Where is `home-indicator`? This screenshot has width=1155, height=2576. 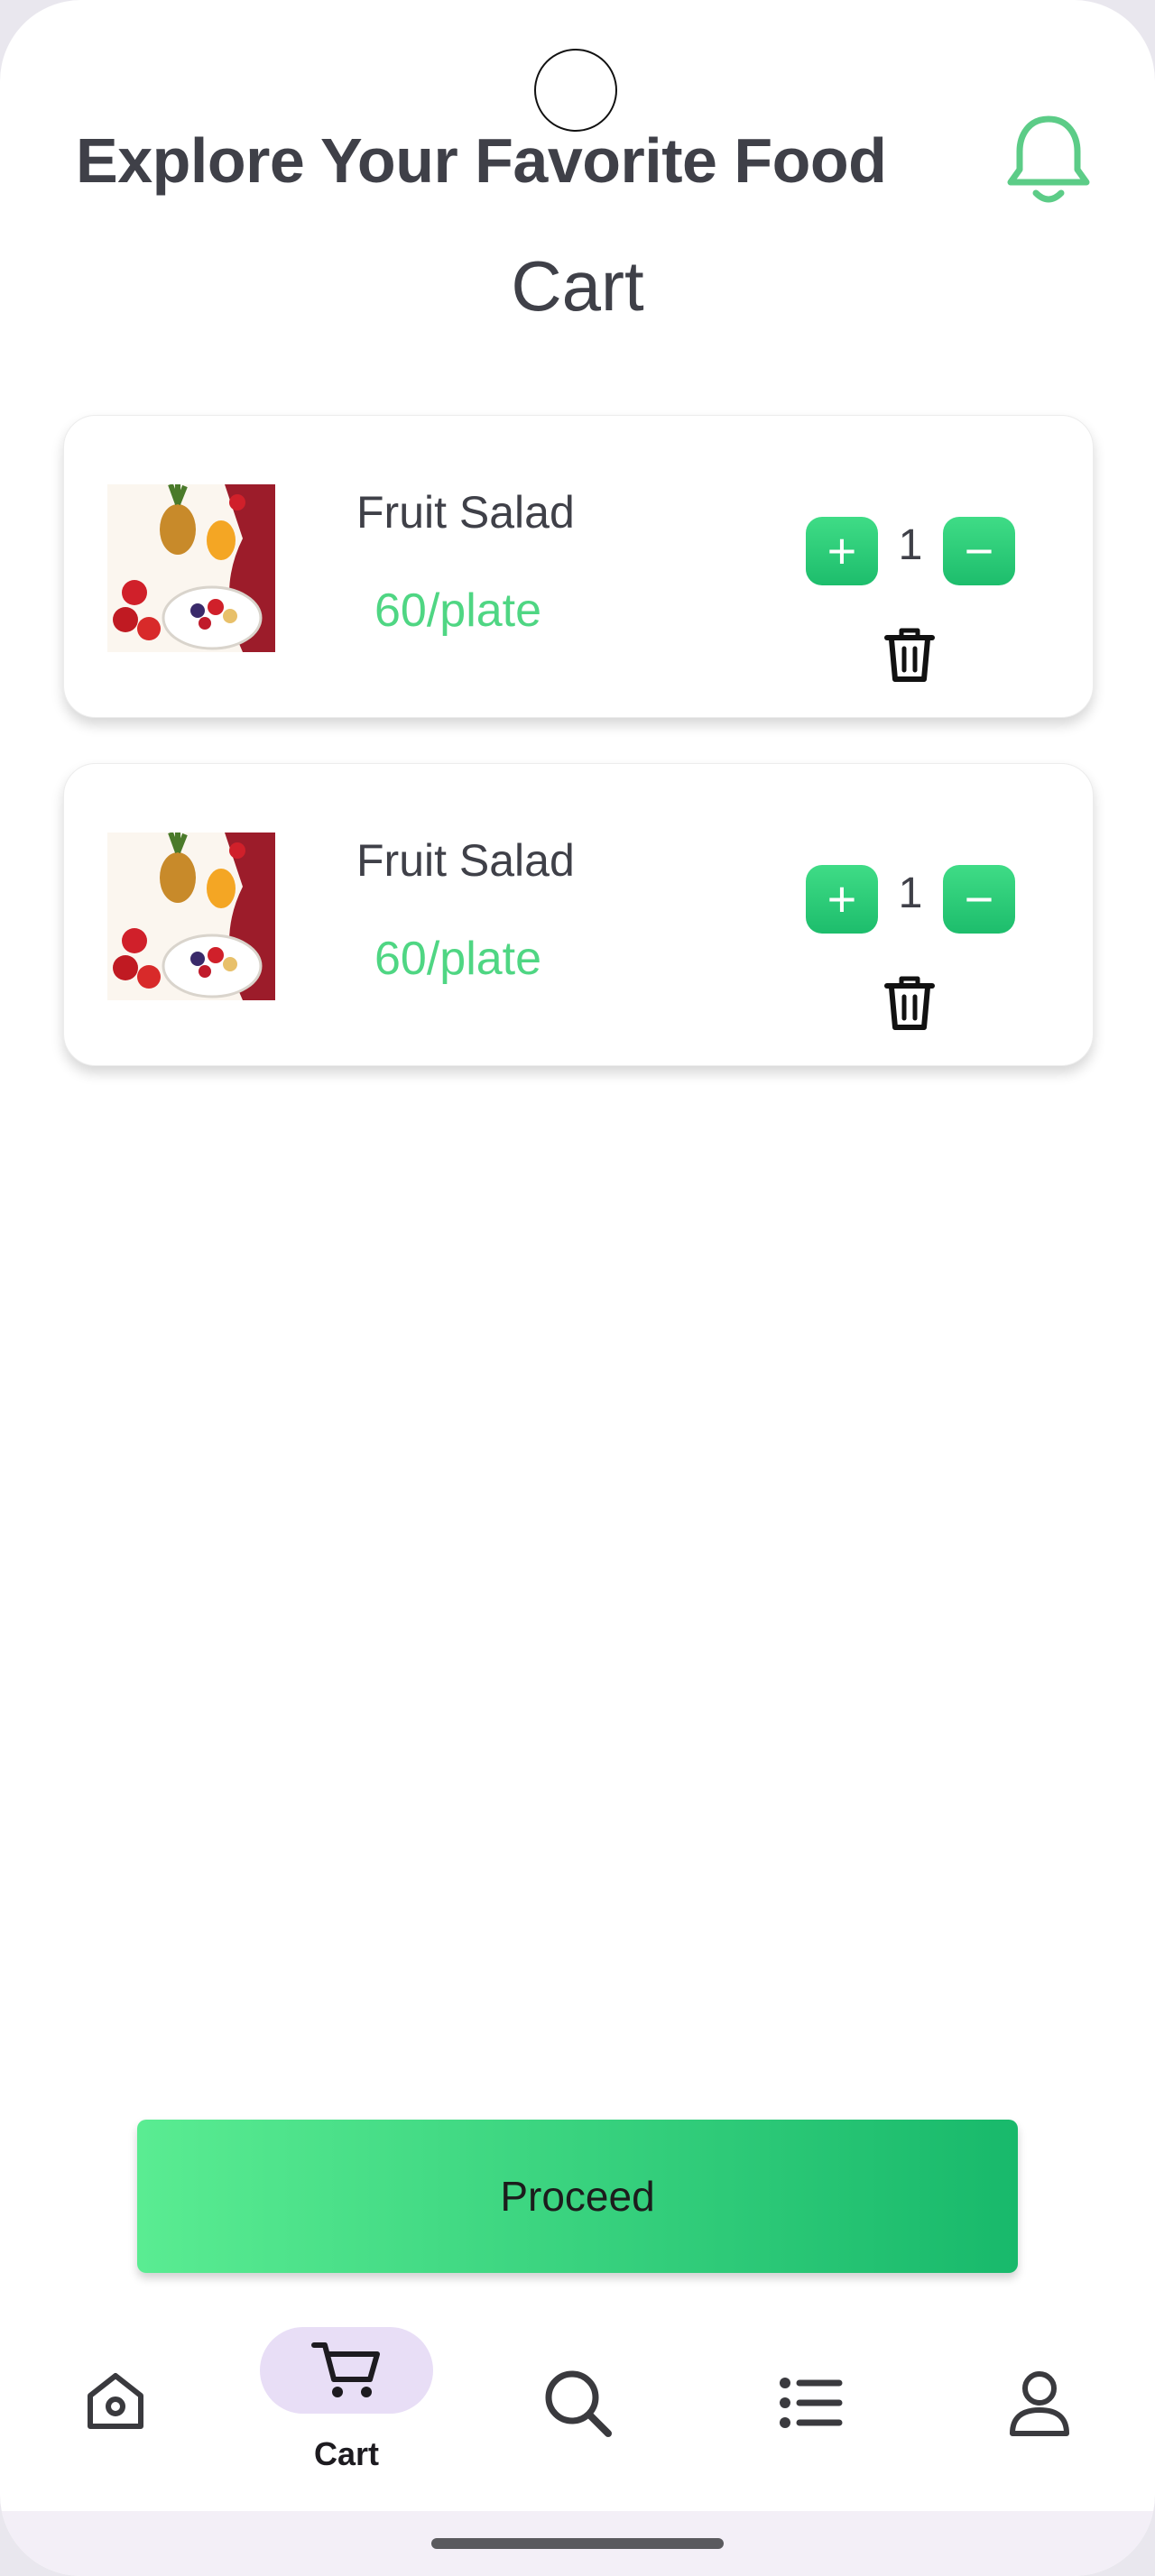
home-indicator is located at coordinates (577, 2543).